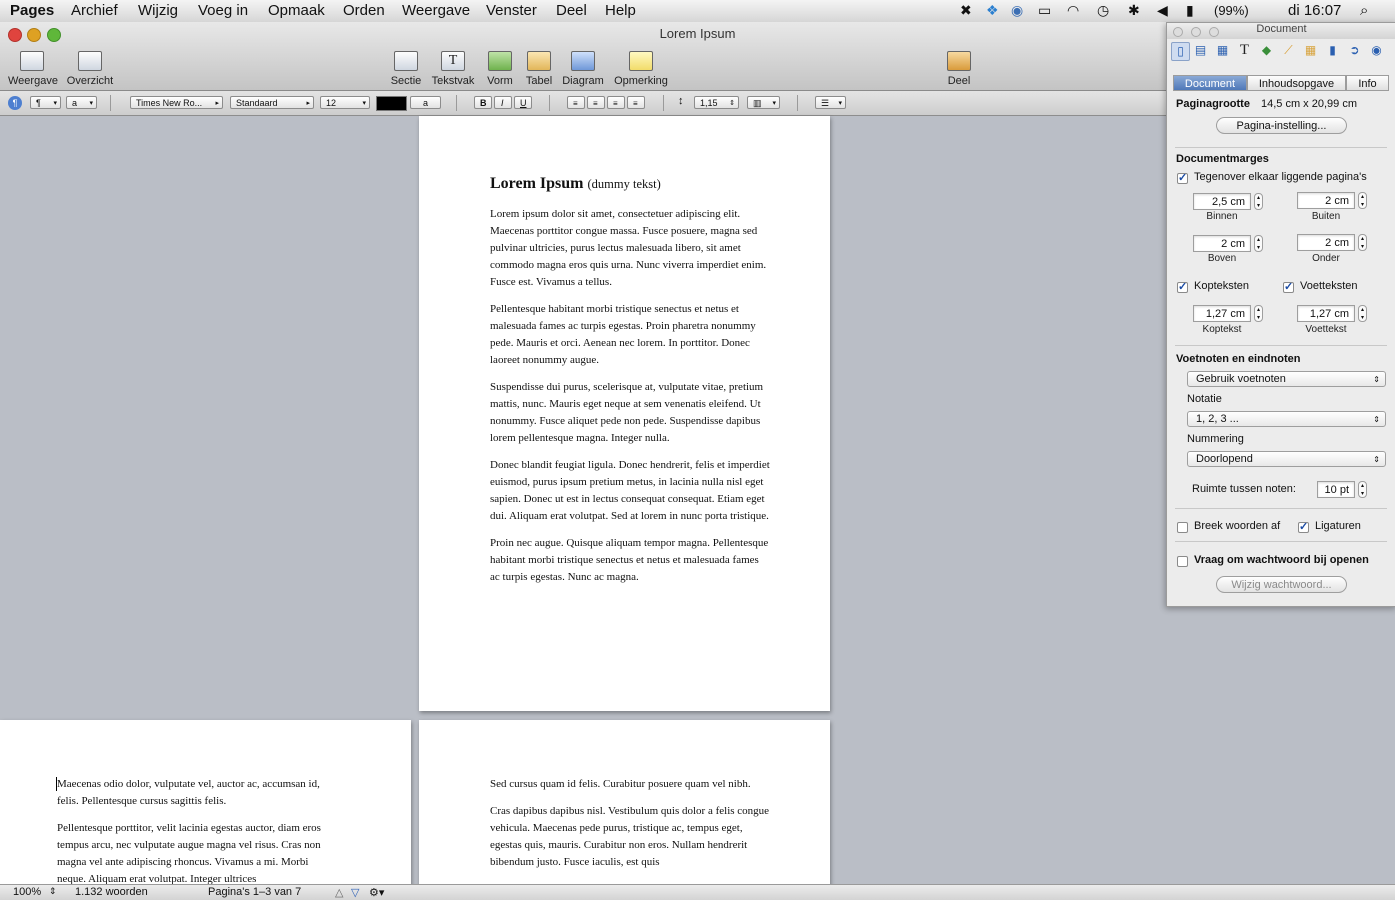 This screenshot has width=1395, height=900. What do you see at coordinates (355, 892) in the screenshot?
I see `next-page-icon: ▽` at bounding box center [355, 892].